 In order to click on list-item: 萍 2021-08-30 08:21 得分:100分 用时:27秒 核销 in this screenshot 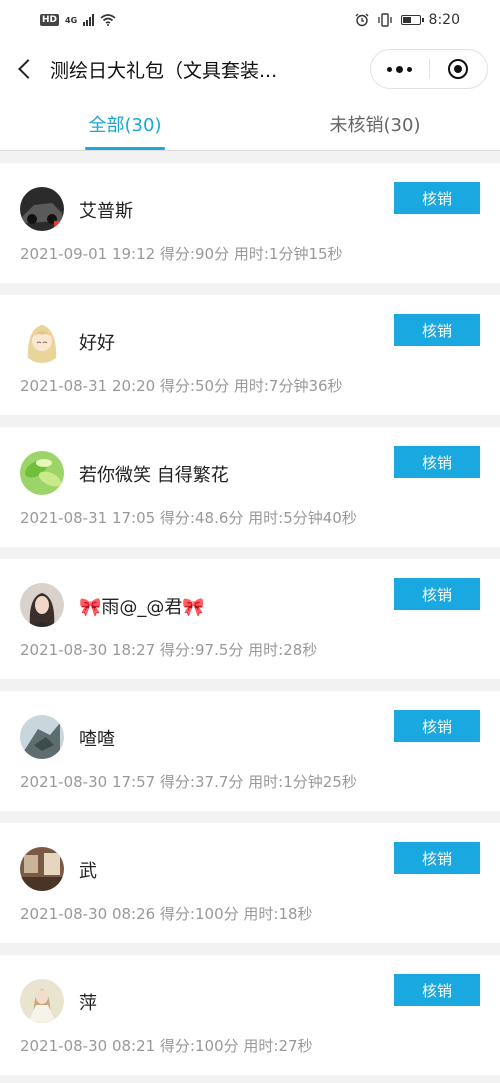, I will do `click(250, 1015)`.